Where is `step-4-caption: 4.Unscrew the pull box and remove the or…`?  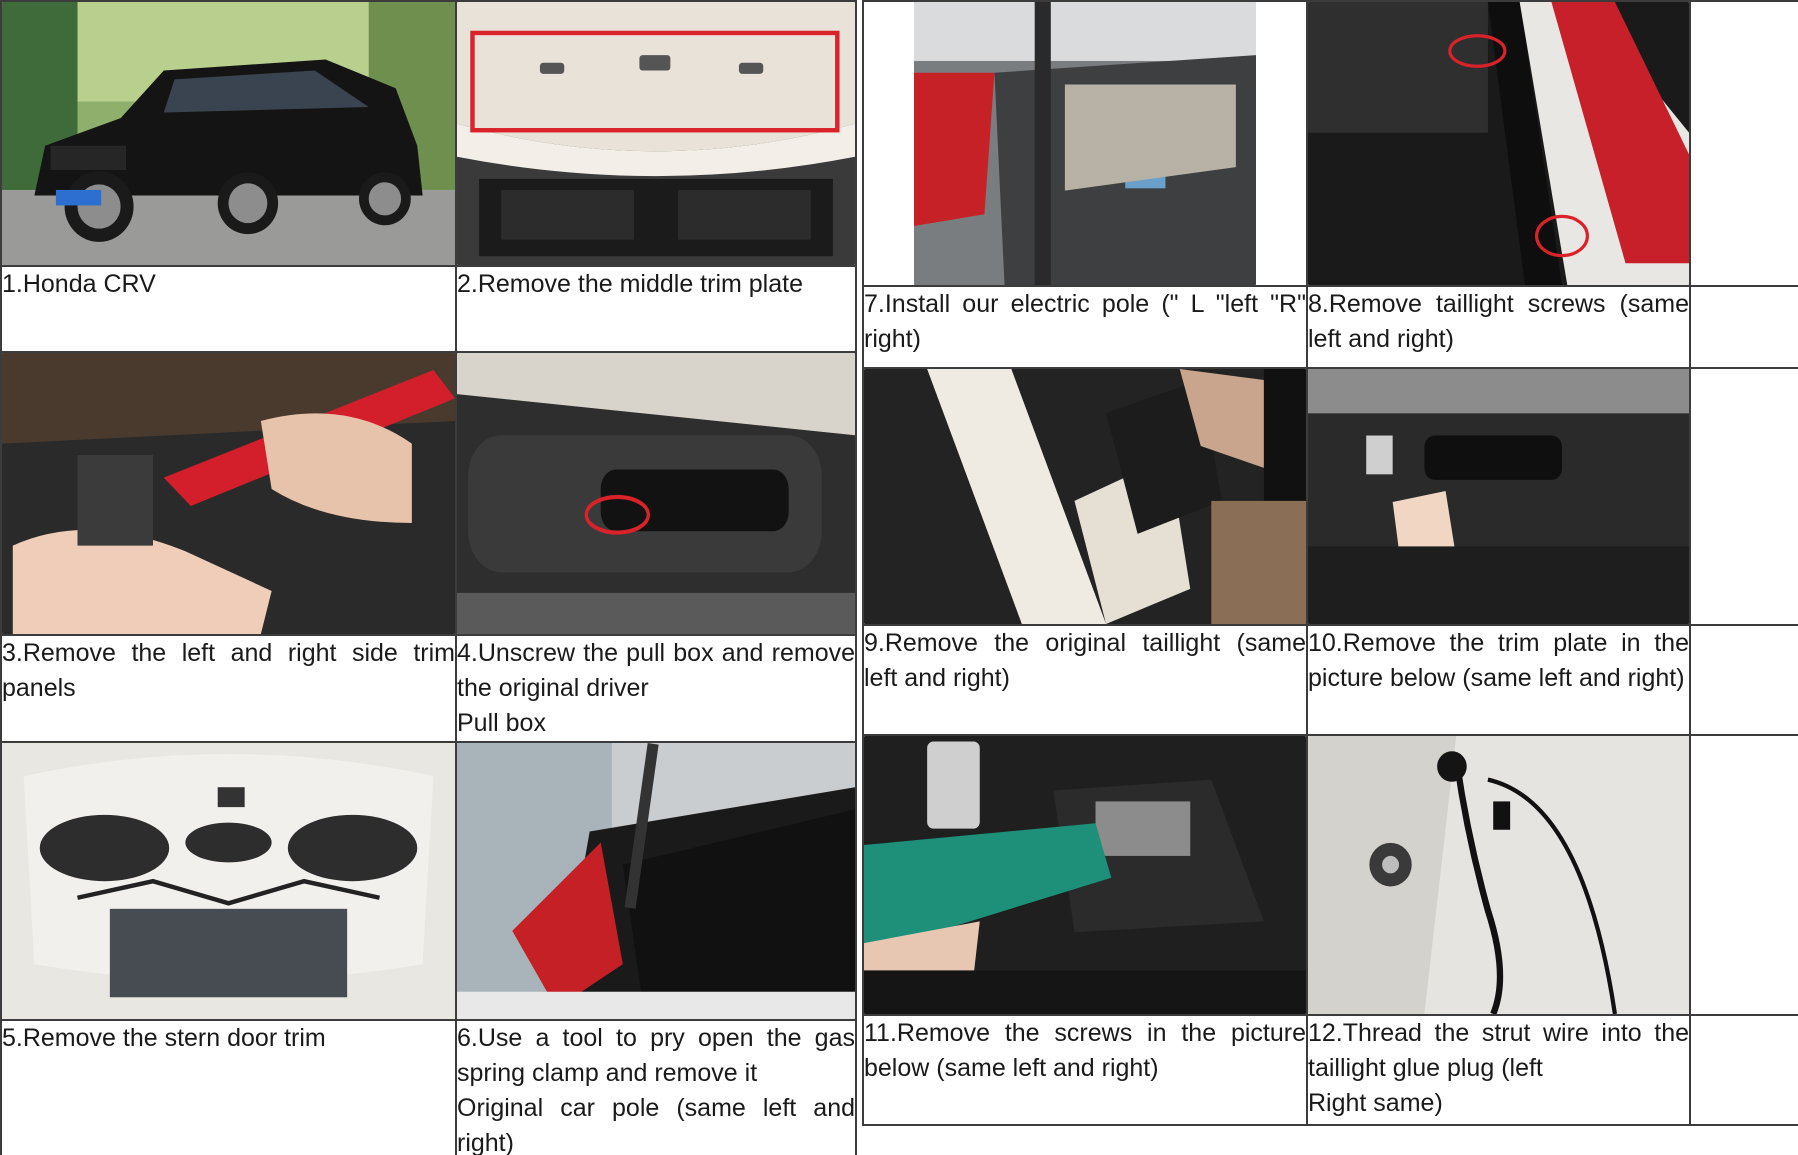
step-4-caption: 4.Unscrew the pull box and remove the or… is located at coordinates (656, 689).